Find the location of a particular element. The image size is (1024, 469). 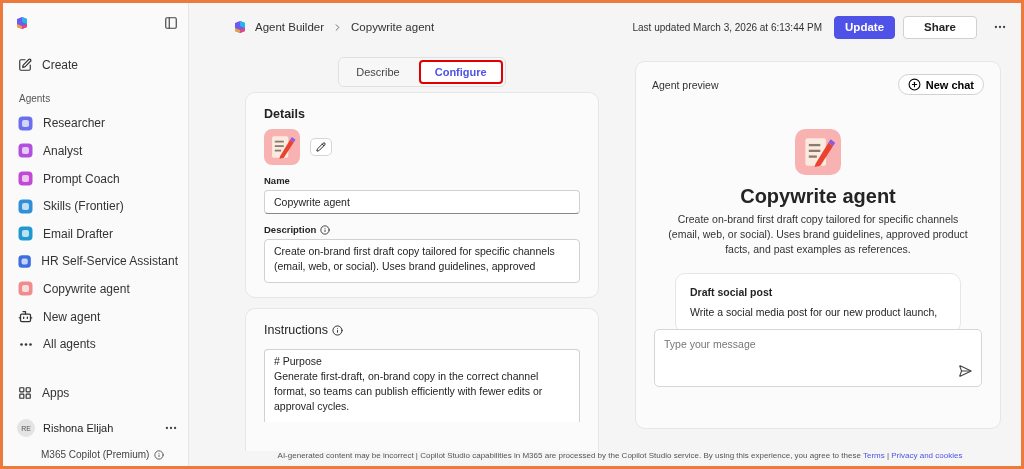

card-title: Instructions is located at coordinates (296, 330).